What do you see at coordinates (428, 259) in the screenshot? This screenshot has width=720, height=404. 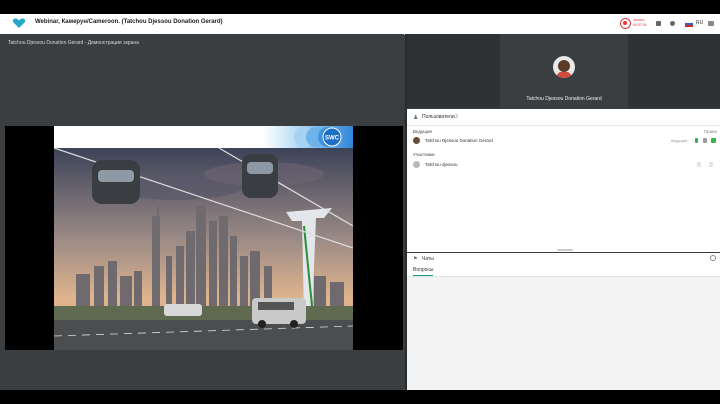 I see `chat-title: Чаты` at bounding box center [428, 259].